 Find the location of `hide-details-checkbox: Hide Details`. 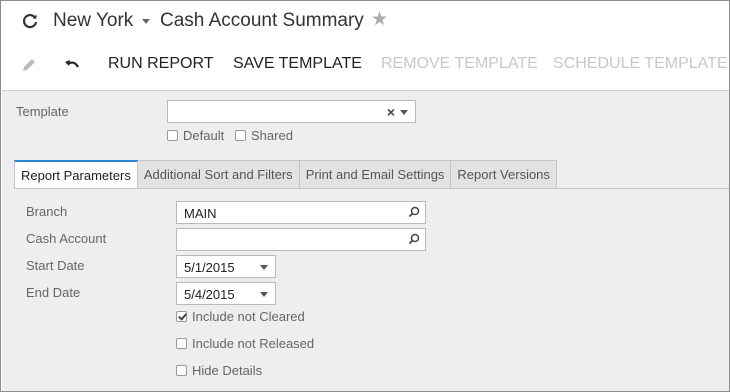

hide-details-checkbox: Hide Details is located at coordinates (219, 370).